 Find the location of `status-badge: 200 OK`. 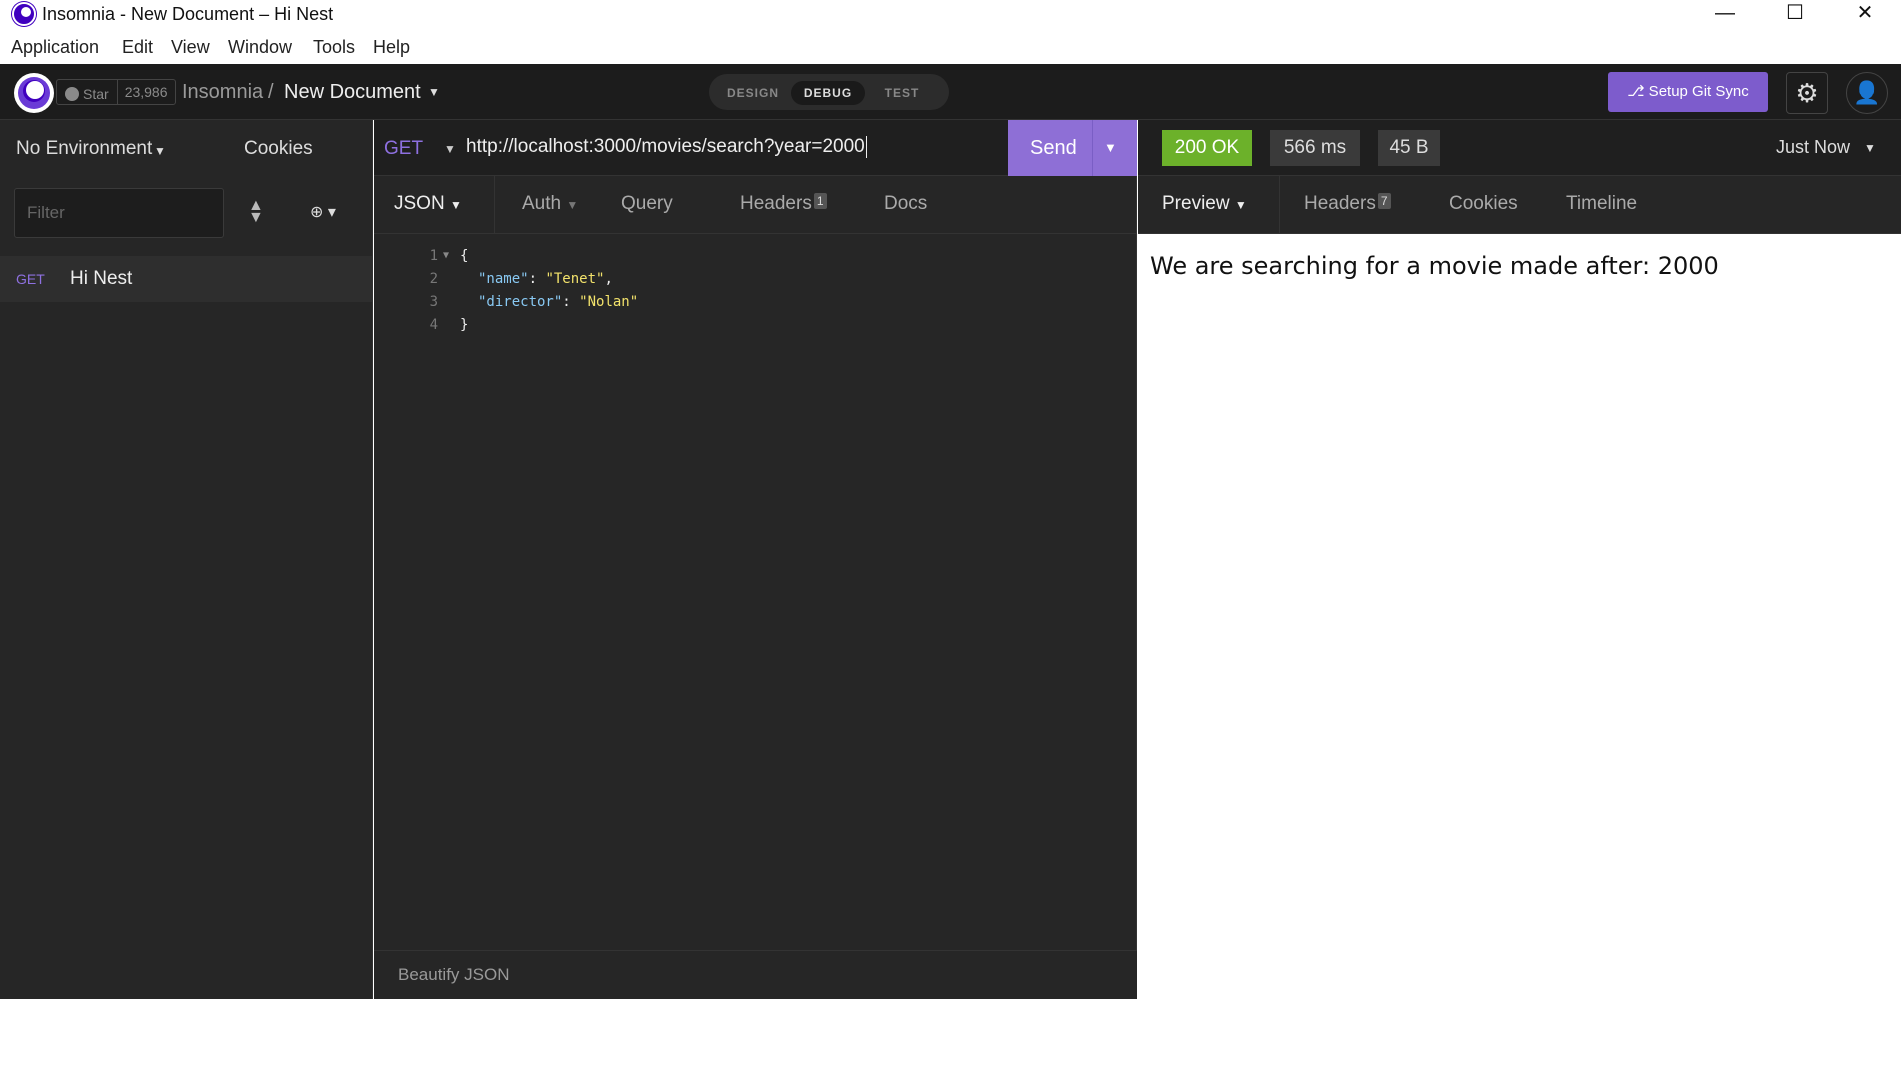

status-badge: 200 OK is located at coordinates (1207, 148).